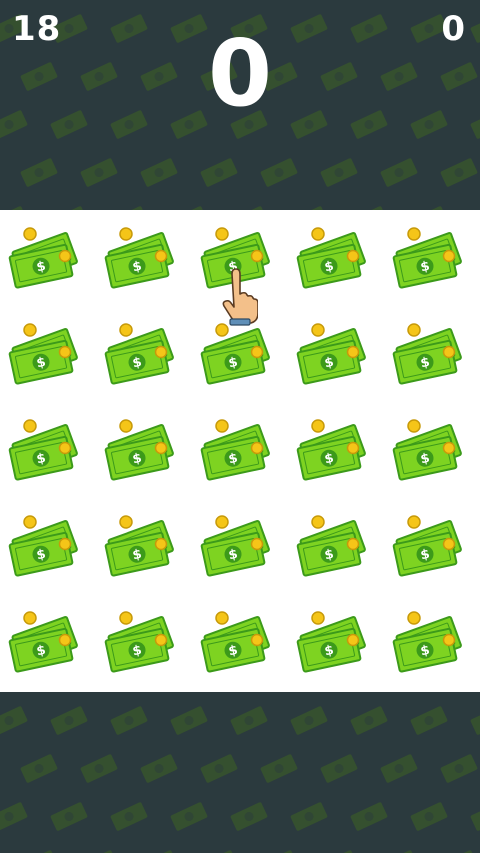 The width and height of the screenshot is (480, 853). What do you see at coordinates (239, 73) in the screenshot?
I see `score-display: 0` at bounding box center [239, 73].